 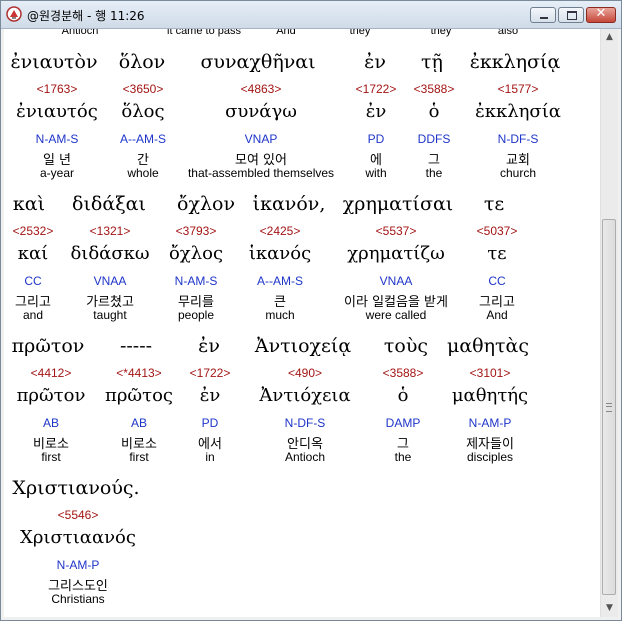 What do you see at coordinates (494, 204) in the screenshot?
I see `greek-word: τε` at bounding box center [494, 204].